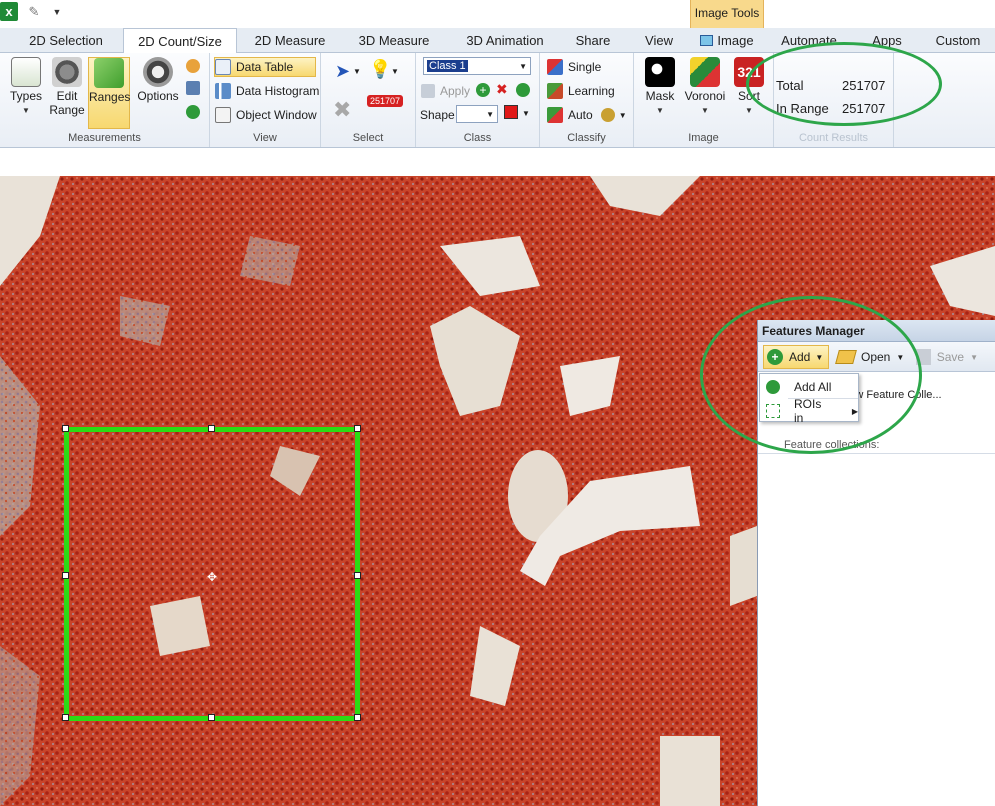  Describe the element at coordinates (477, 114) in the screenshot. I see `shape-select: ▼` at that location.